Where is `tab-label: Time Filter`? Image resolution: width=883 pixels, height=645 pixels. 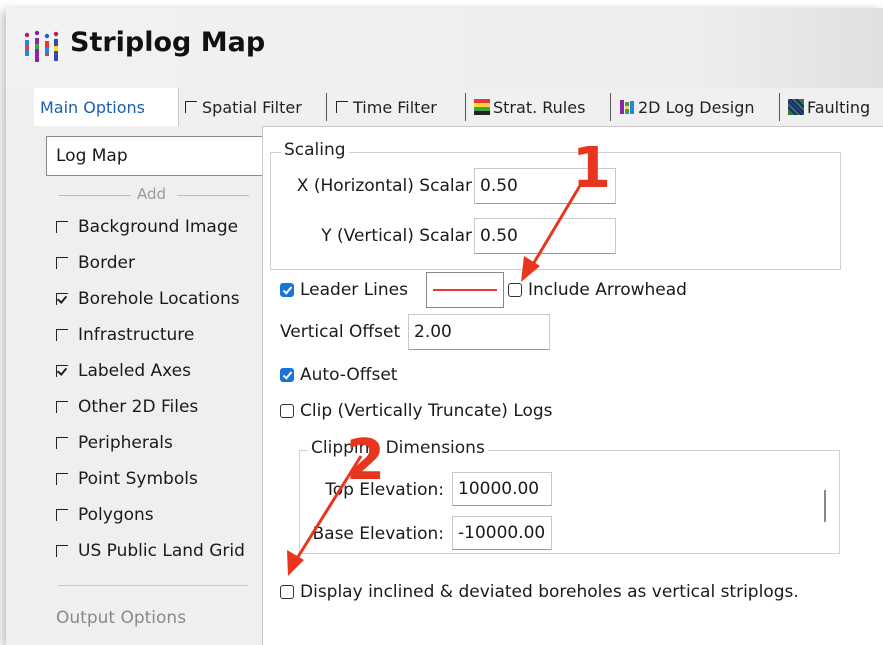 tab-label: Time Filter is located at coordinates (395, 107).